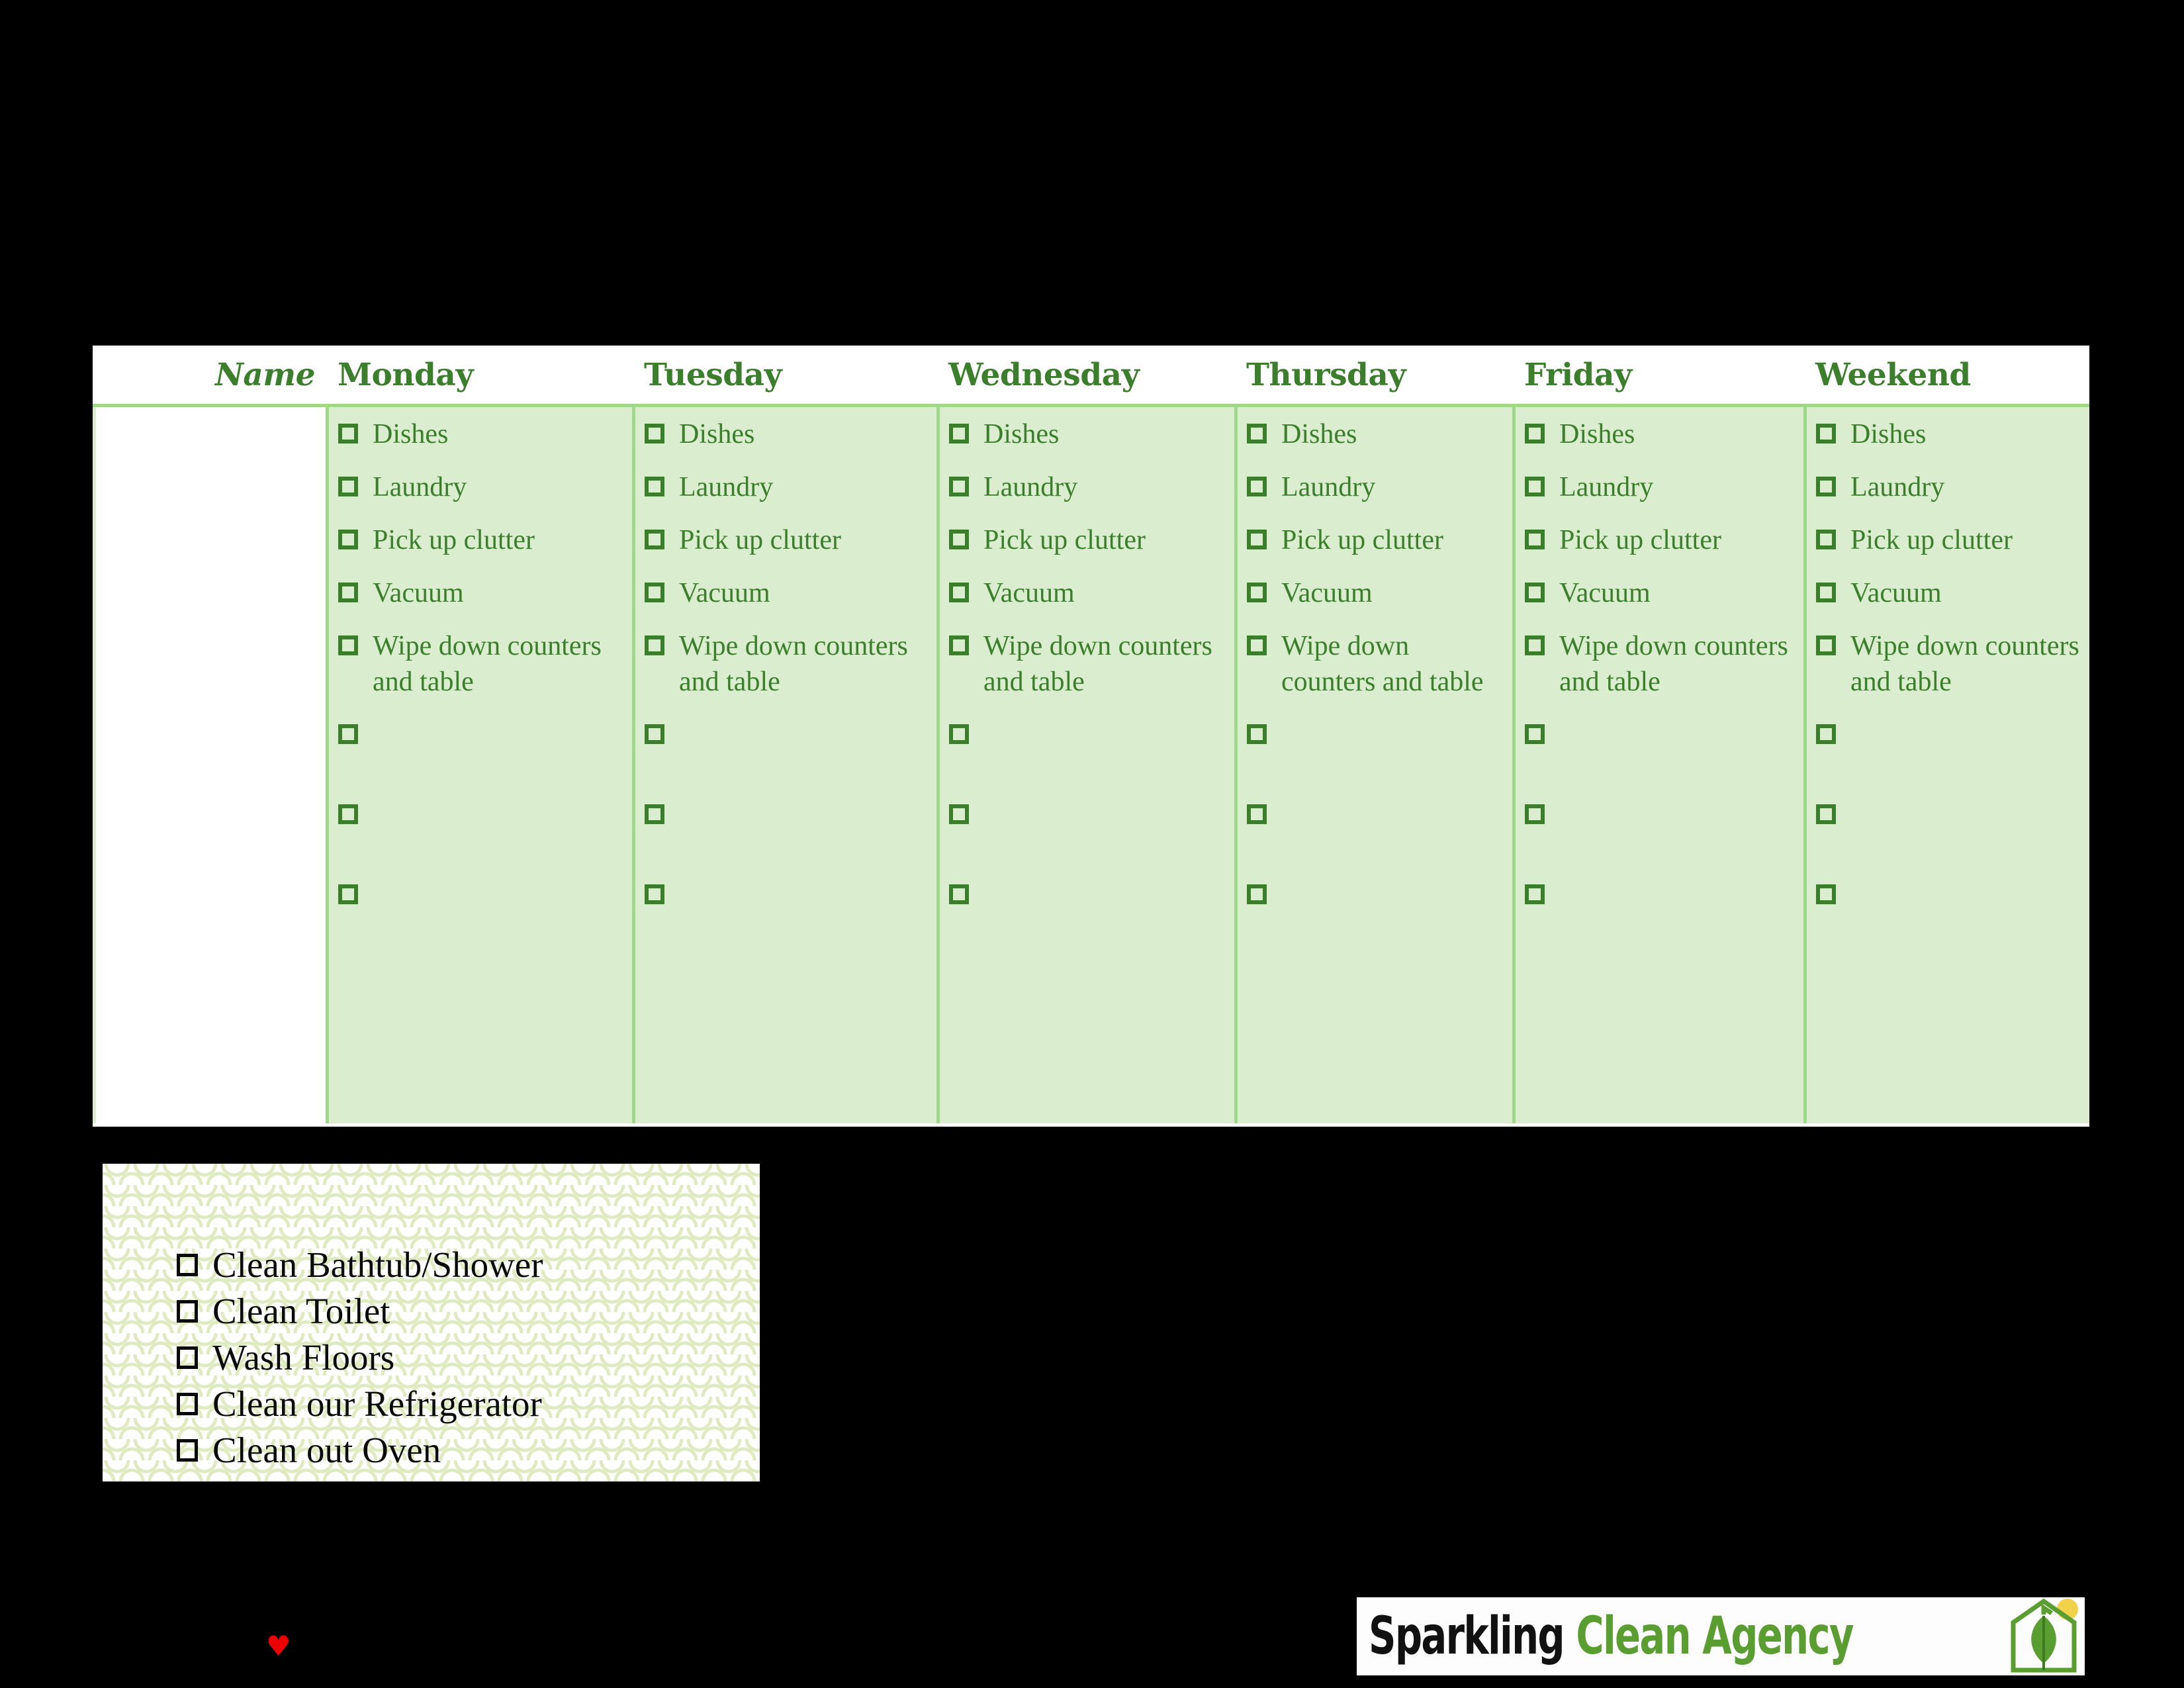  I want to click on list-item: Clean out Oven, so click(469, 1450).